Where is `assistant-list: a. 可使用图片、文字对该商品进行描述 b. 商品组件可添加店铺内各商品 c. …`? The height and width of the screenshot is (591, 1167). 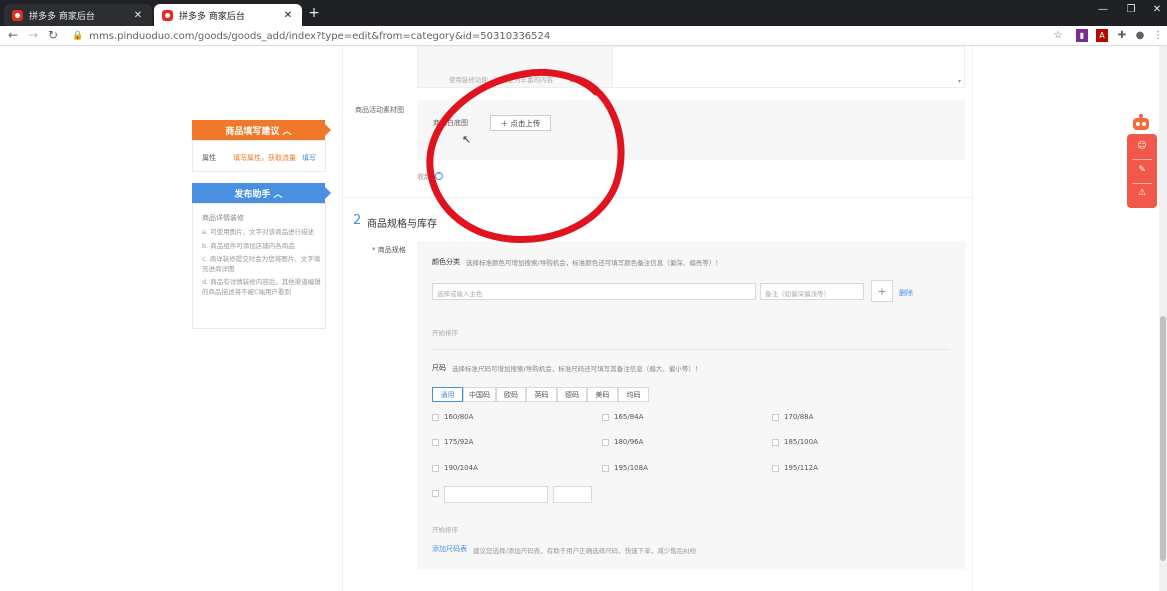 assistant-list: a. 可使用图片、文字对该商品进行描述 b. 商品组件可添加店铺内各商品 c. … is located at coordinates (262, 262).